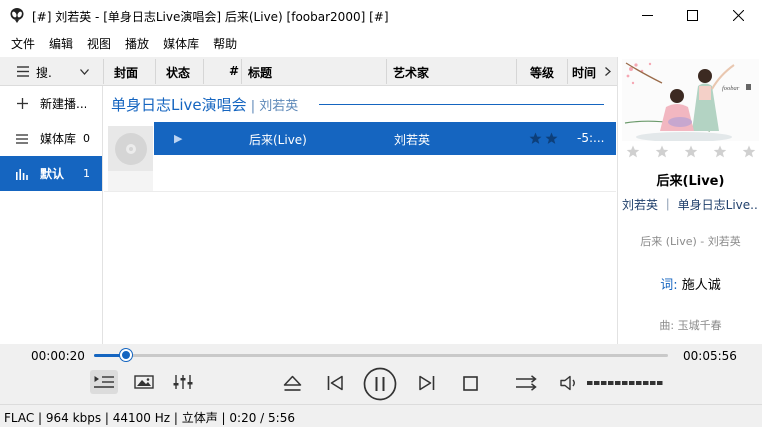 Image resolution: width=762 pixels, height=427 pixels. Describe the element at coordinates (627, 383) in the screenshot. I see `volume-slider` at that location.